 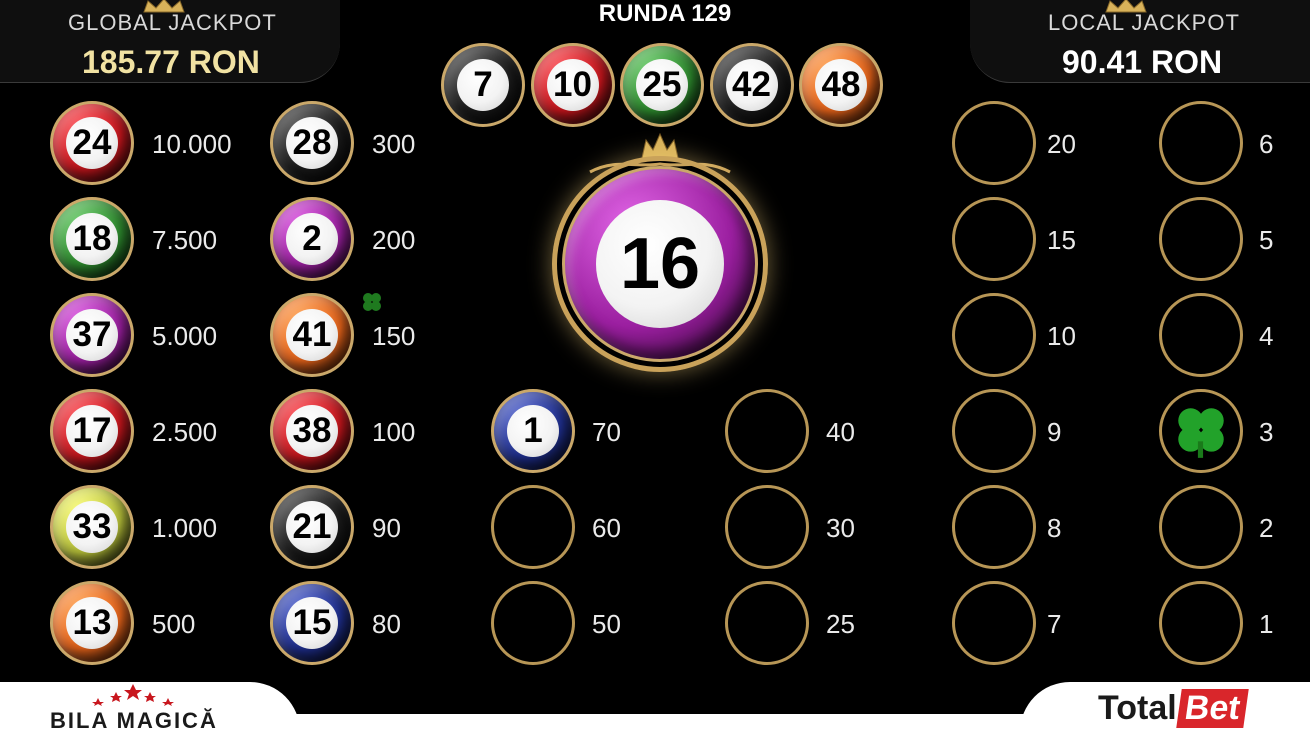 I want to click on prize-value: 60, so click(x=606, y=528).